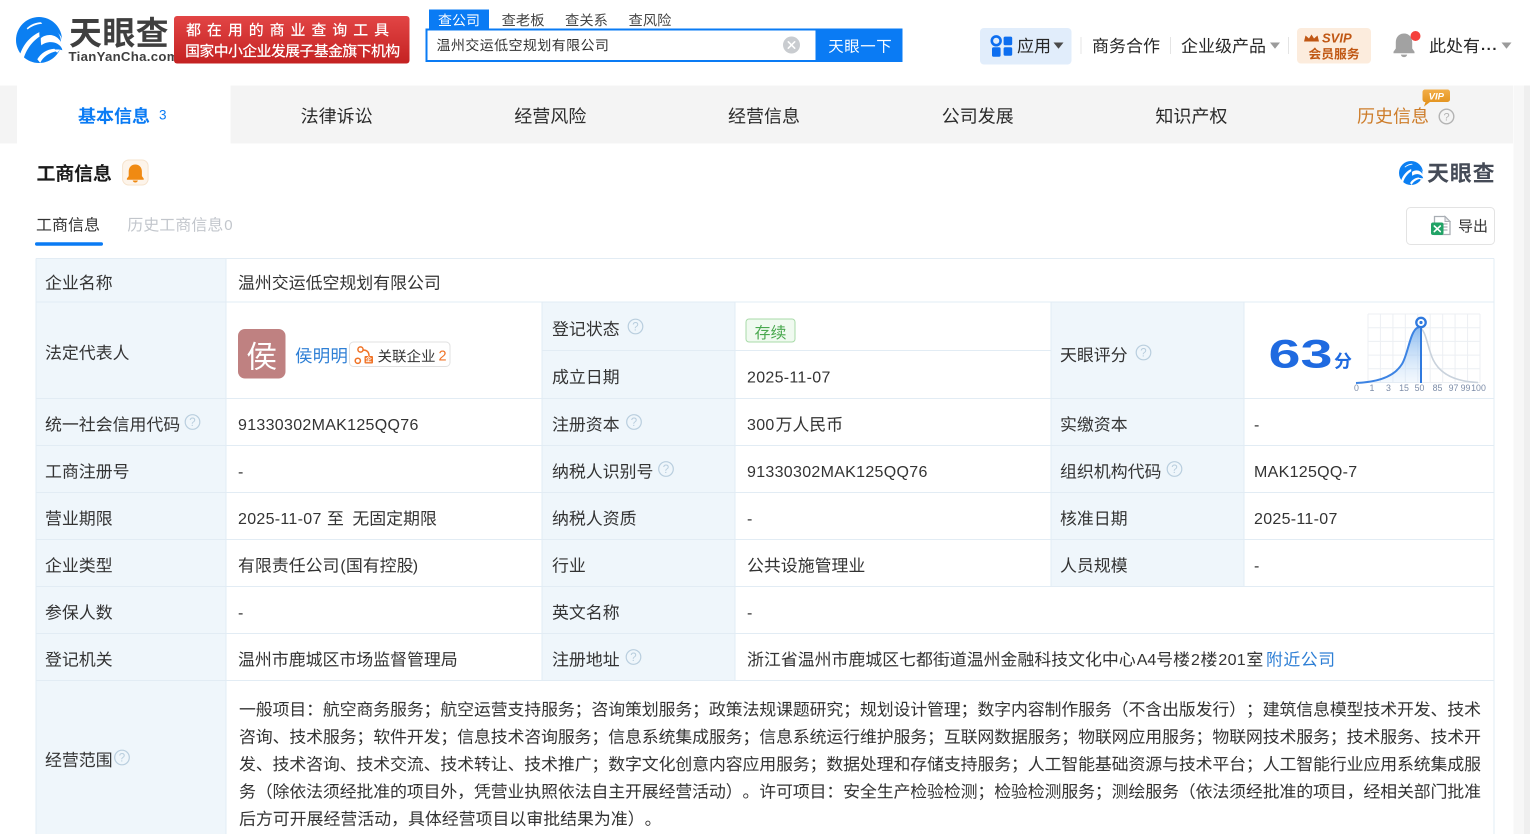  What do you see at coordinates (124, 56) in the screenshot?
I see `svg-text: TianYanCha.com` at bounding box center [124, 56].